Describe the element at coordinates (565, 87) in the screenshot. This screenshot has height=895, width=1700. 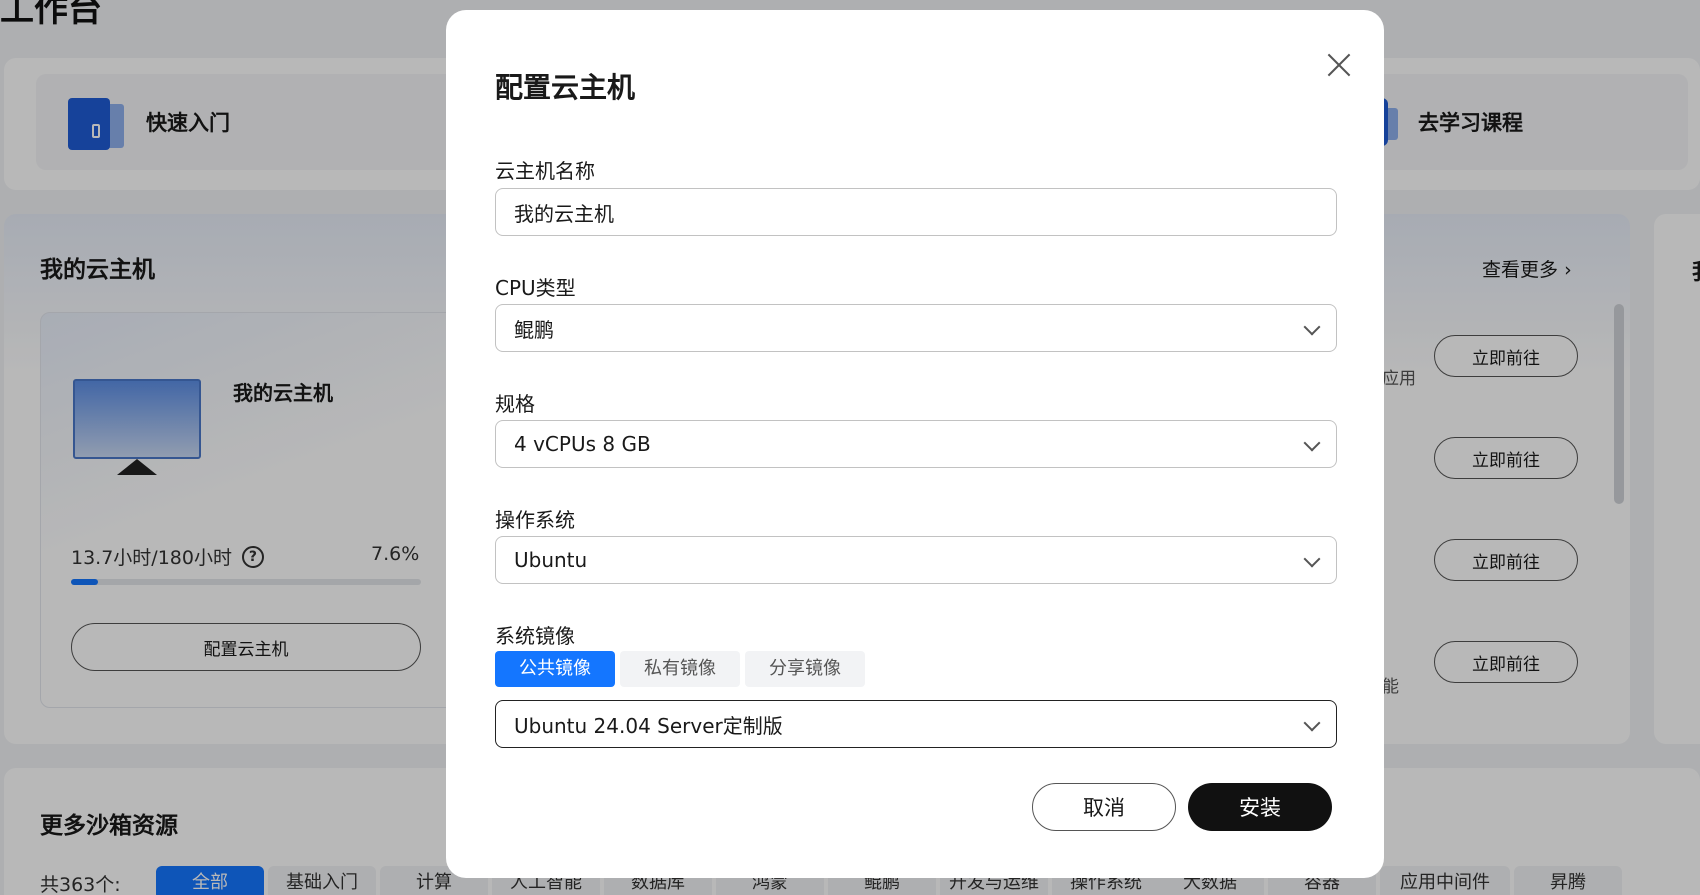
I see `dialog-title: 配置云主机` at that location.